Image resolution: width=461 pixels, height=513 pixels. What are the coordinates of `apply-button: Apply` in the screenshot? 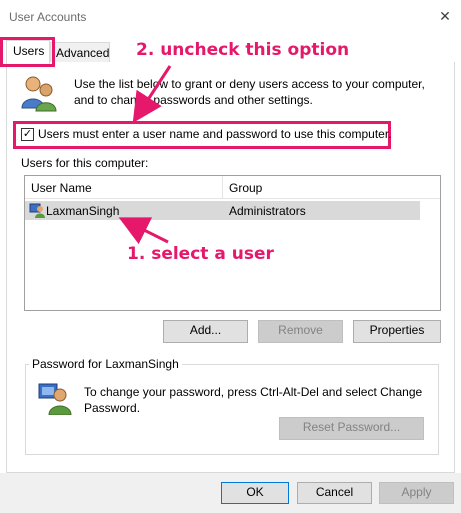 It's located at (416, 493).